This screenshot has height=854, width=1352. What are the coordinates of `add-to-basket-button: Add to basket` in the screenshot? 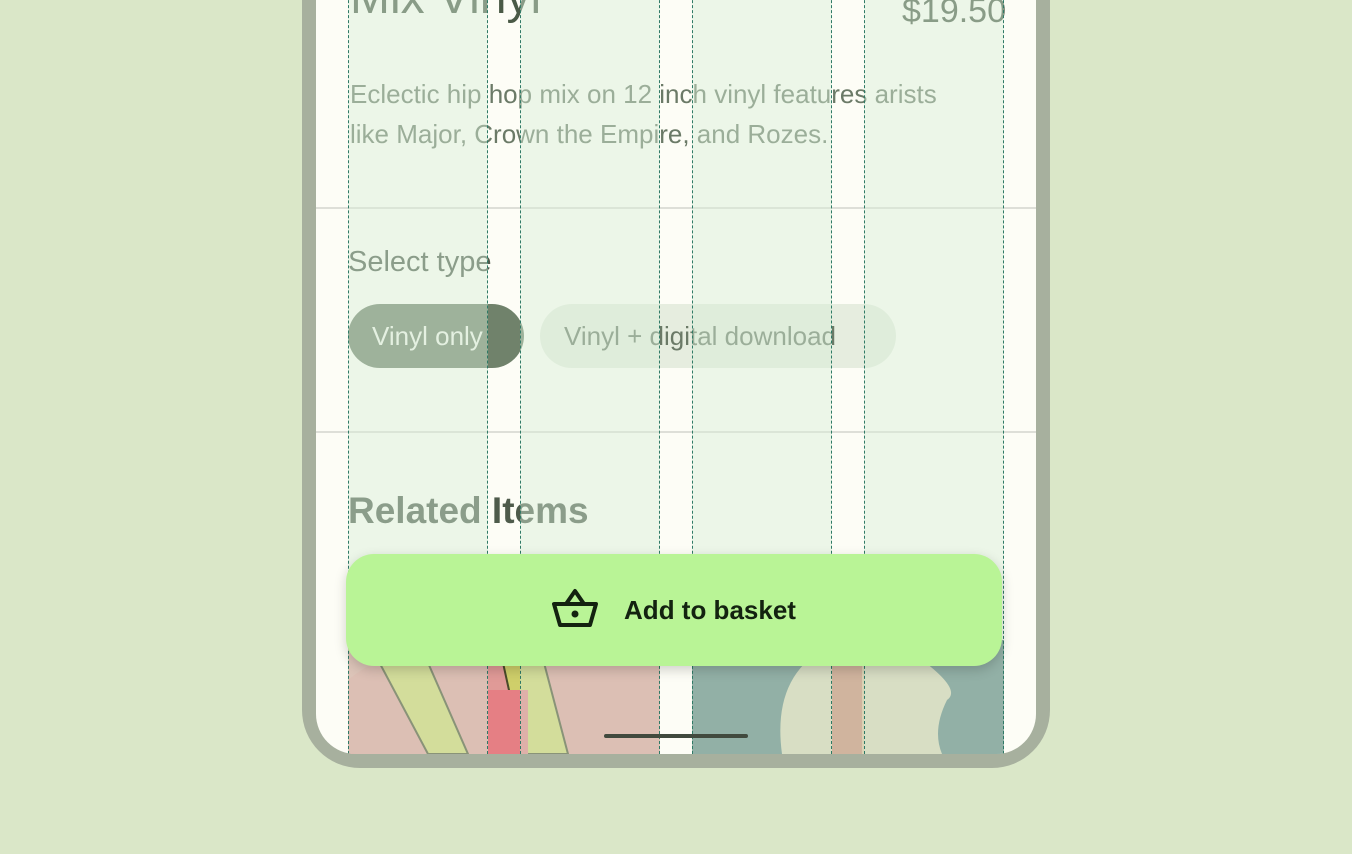 It's located at (674, 610).